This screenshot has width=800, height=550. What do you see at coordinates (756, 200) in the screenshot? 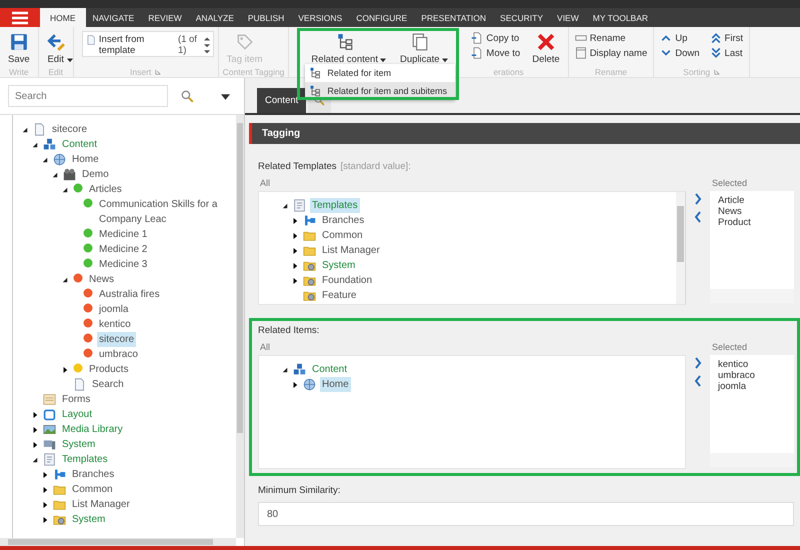
I see `selected-item: Article` at bounding box center [756, 200].